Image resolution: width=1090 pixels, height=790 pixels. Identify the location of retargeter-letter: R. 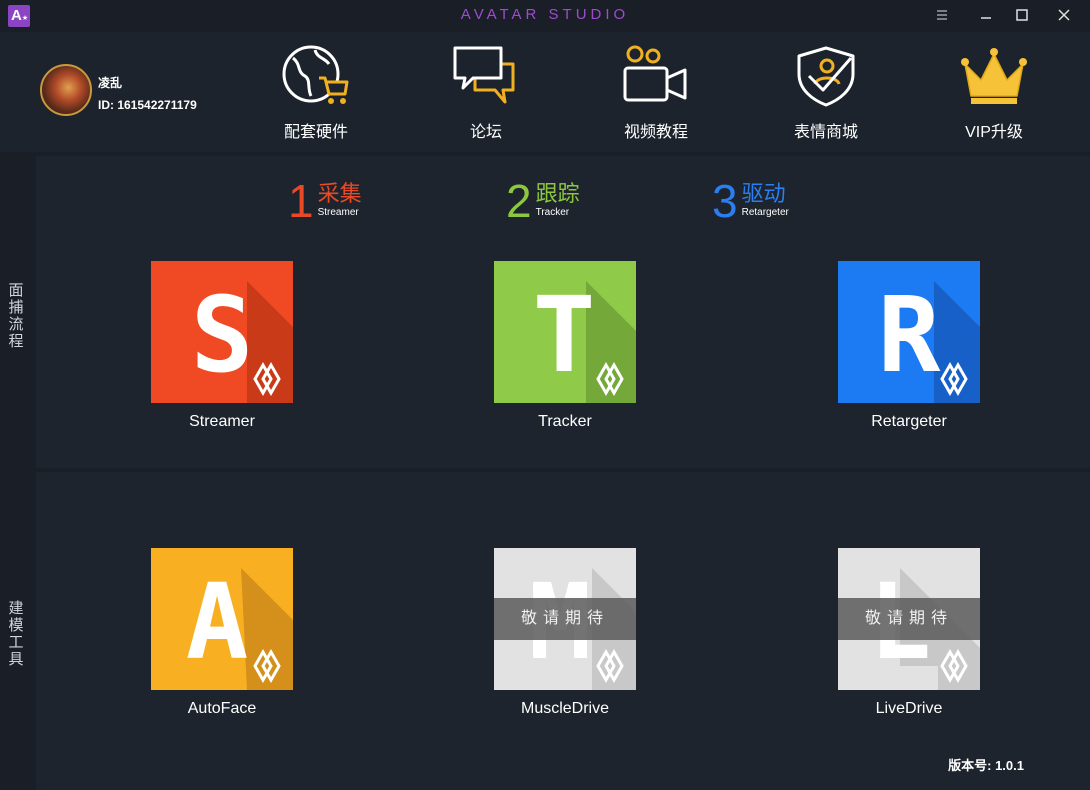
(909, 335).